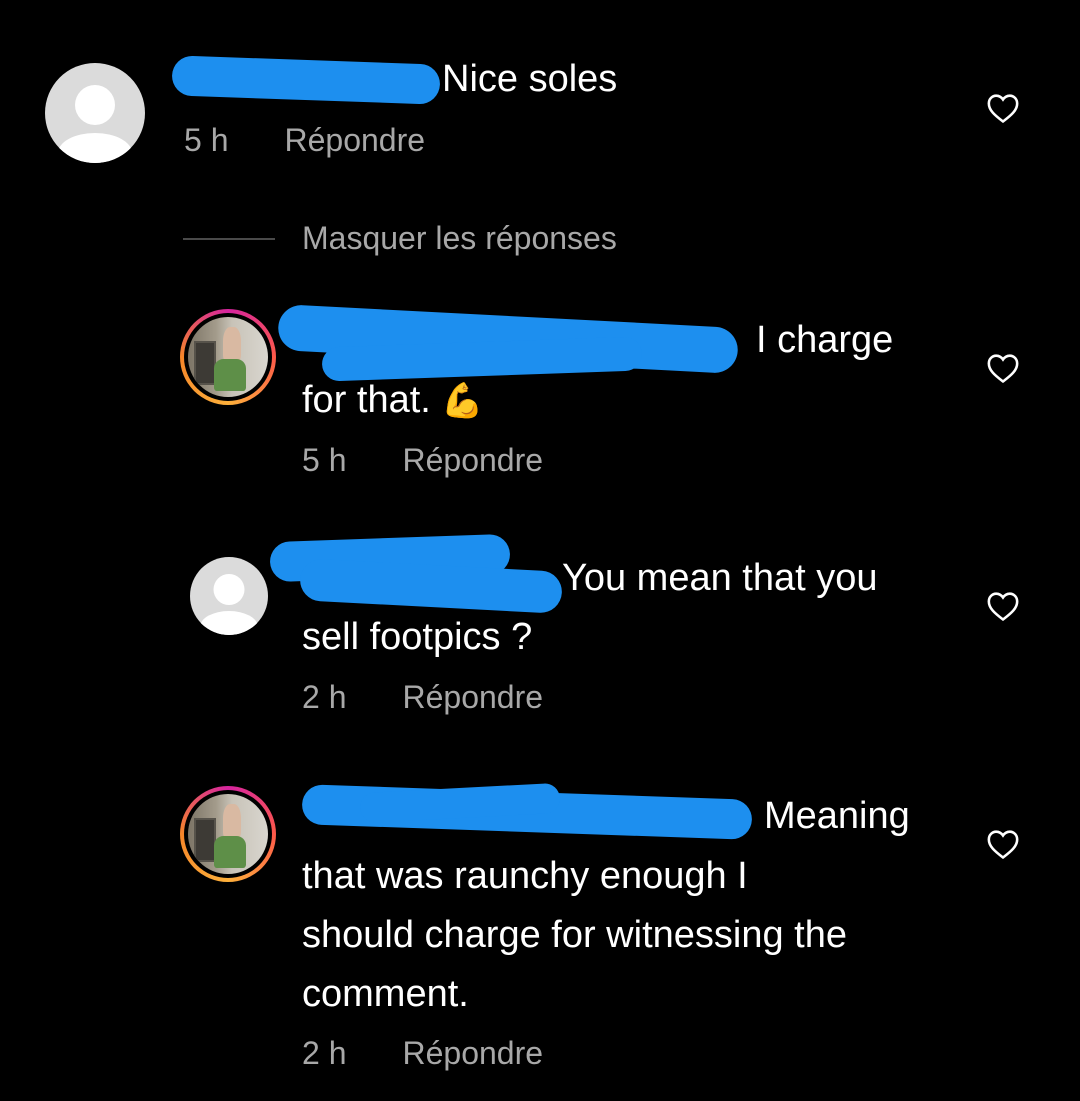  What do you see at coordinates (459, 238) in the screenshot?
I see `hide-replies-button: Masquer les réponses` at bounding box center [459, 238].